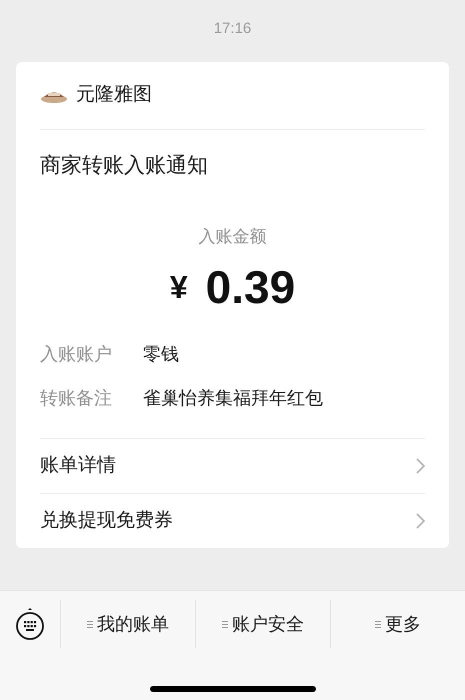  Describe the element at coordinates (179, 287) in the screenshot. I see `currency-symbol: ¥` at that location.